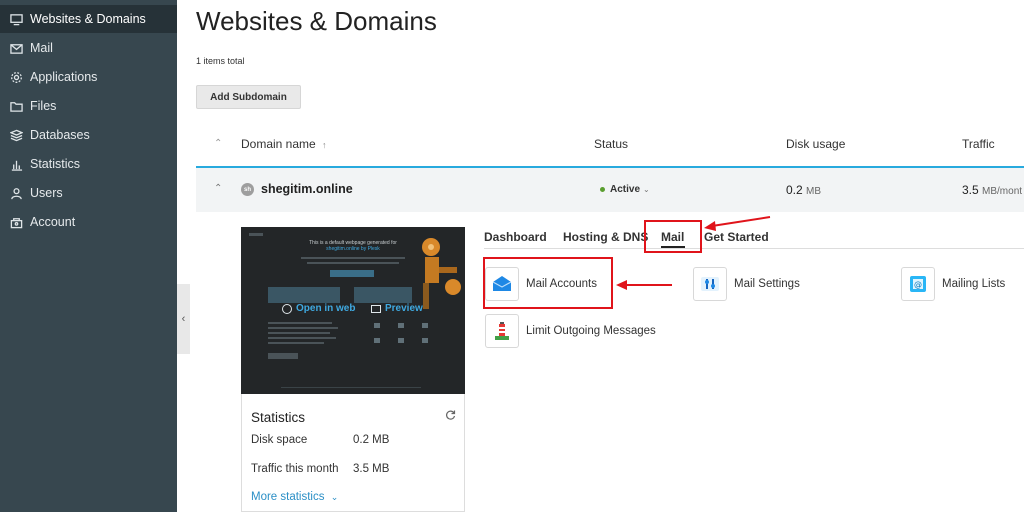  What do you see at coordinates (278, 144) in the screenshot?
I see `column-domain-name-label: Domain name` at bounding box center [278, 144].